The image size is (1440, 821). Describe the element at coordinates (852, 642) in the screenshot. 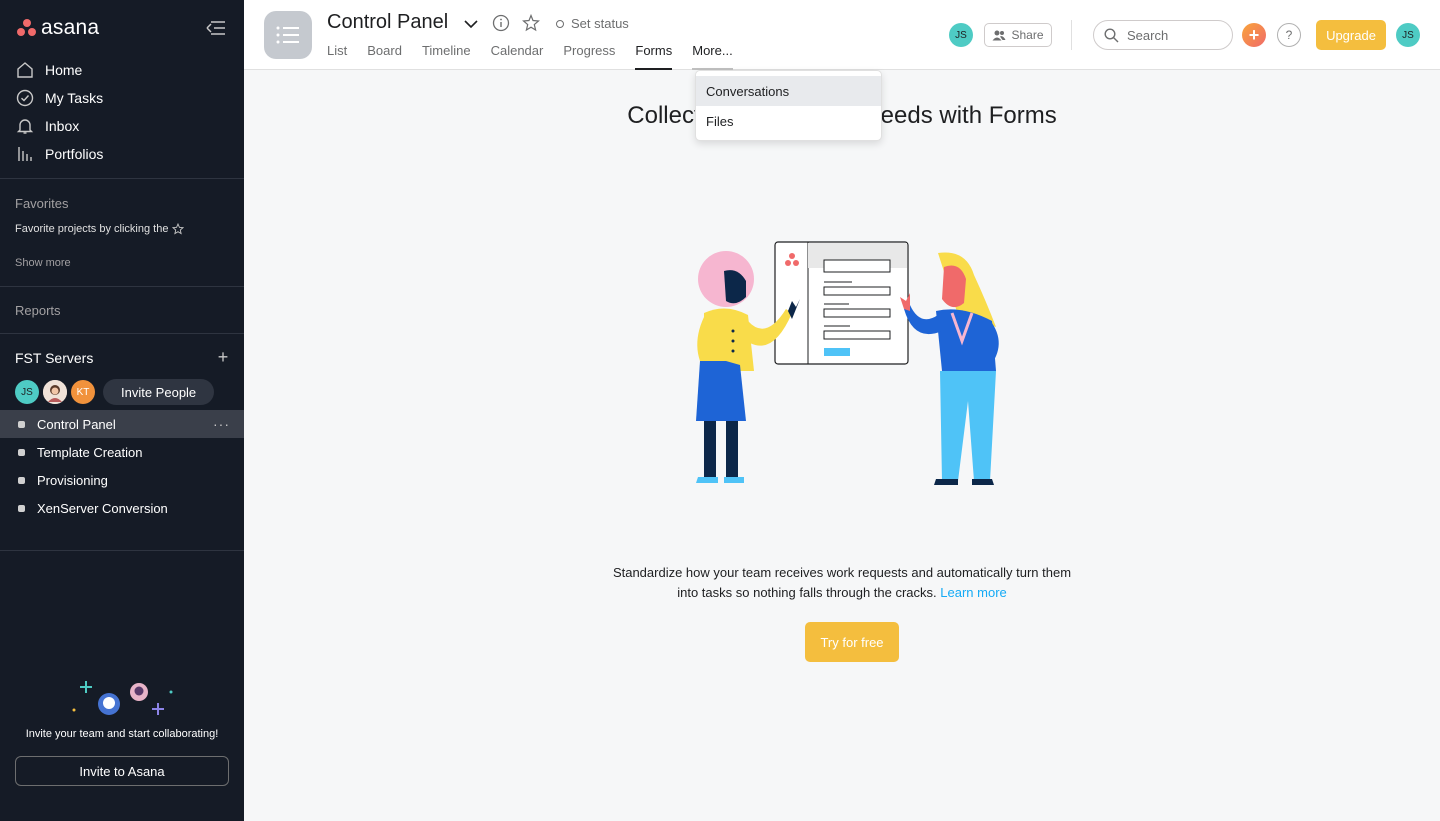

I see `try-for-free-button: Try for free` at that location.